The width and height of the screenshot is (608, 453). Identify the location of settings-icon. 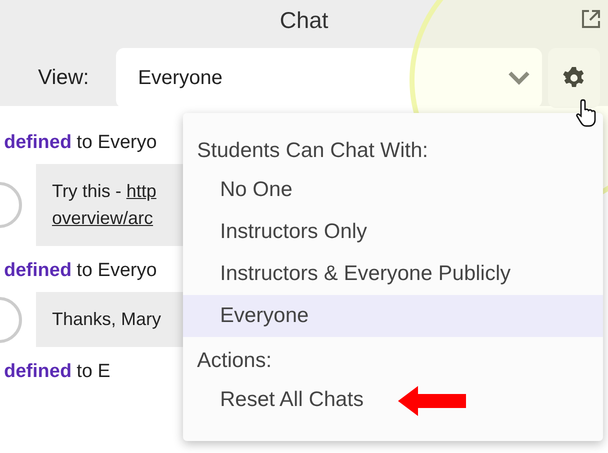
(574, 78).